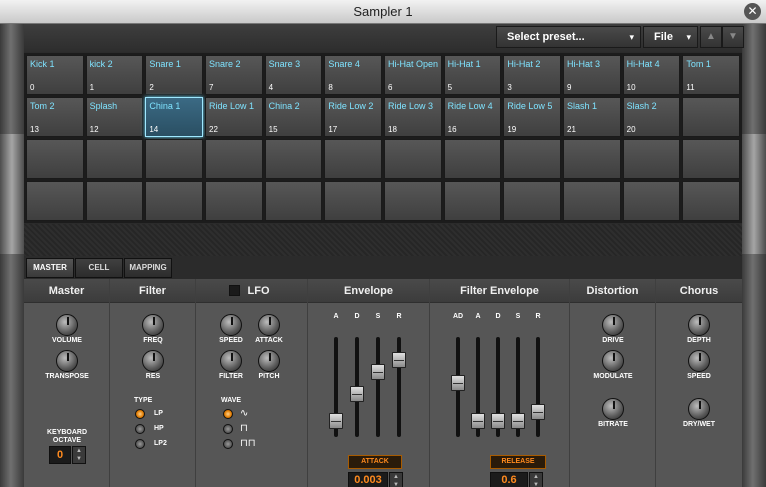 The width and height of the screenshot is (766, 487). I want to click on sample-cell: Snare 2 7, so click(234, 75).